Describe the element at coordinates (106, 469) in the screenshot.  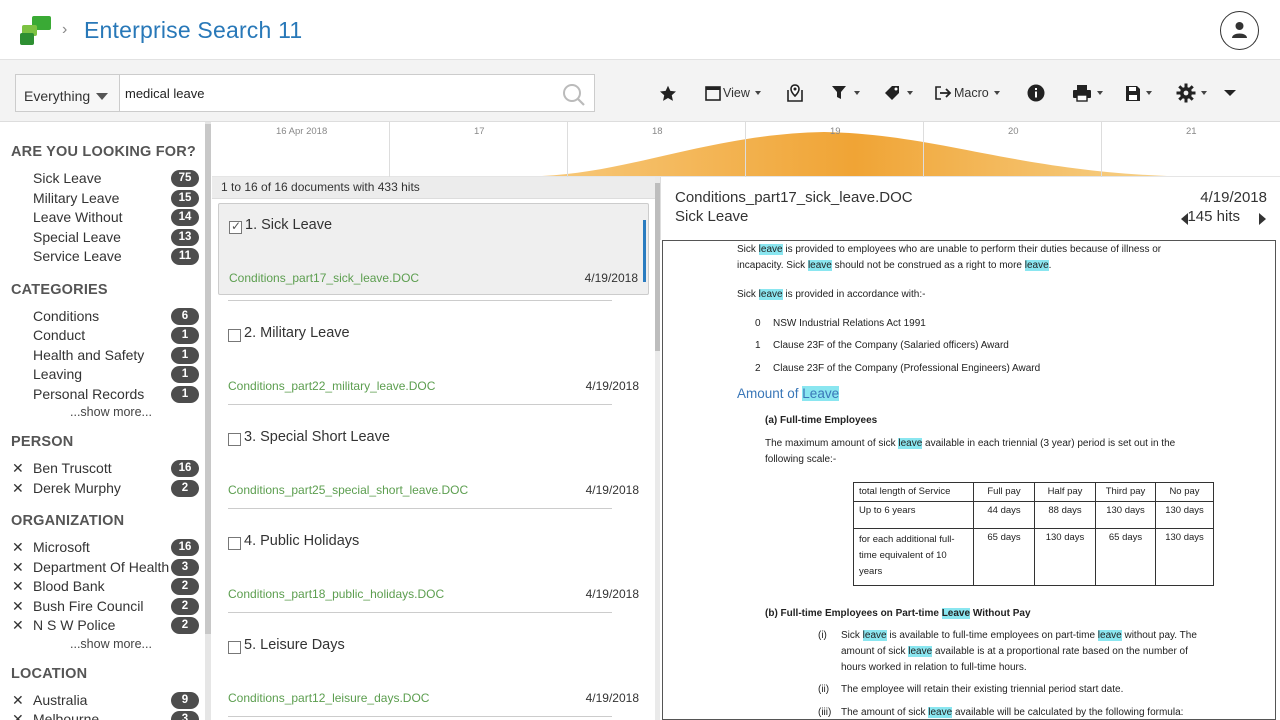
I see `facet-item: ✕ Ben Truscott 16` at that location.